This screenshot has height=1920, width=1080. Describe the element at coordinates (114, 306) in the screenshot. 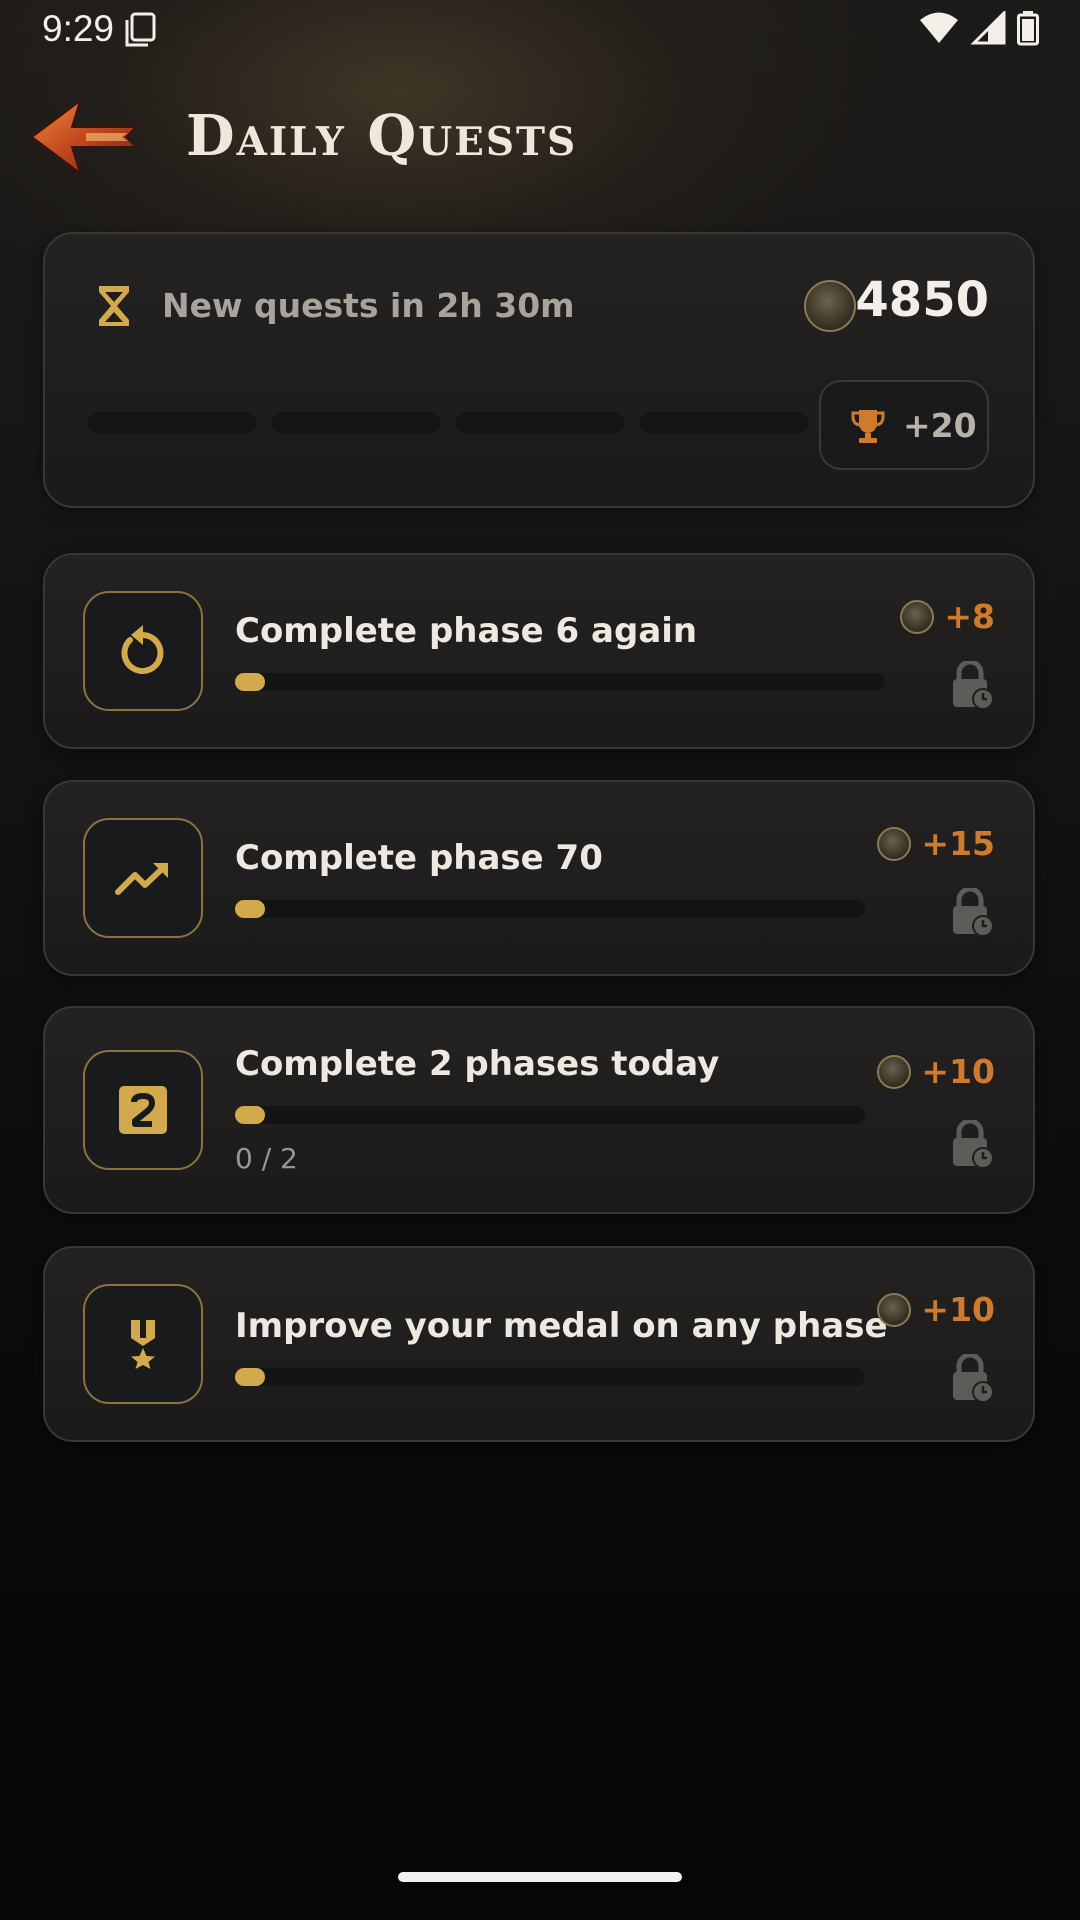

I see `hourglass-icon` at that location.